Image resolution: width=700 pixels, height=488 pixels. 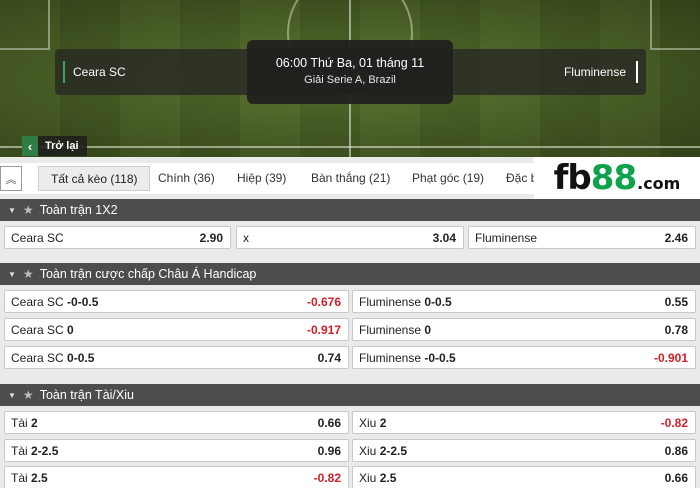 What do you see at coordinates (176, 477) in the screenshot?
I see `total-cell-over: Tài 2.5 -0.82` at bounding box center [176, 477].